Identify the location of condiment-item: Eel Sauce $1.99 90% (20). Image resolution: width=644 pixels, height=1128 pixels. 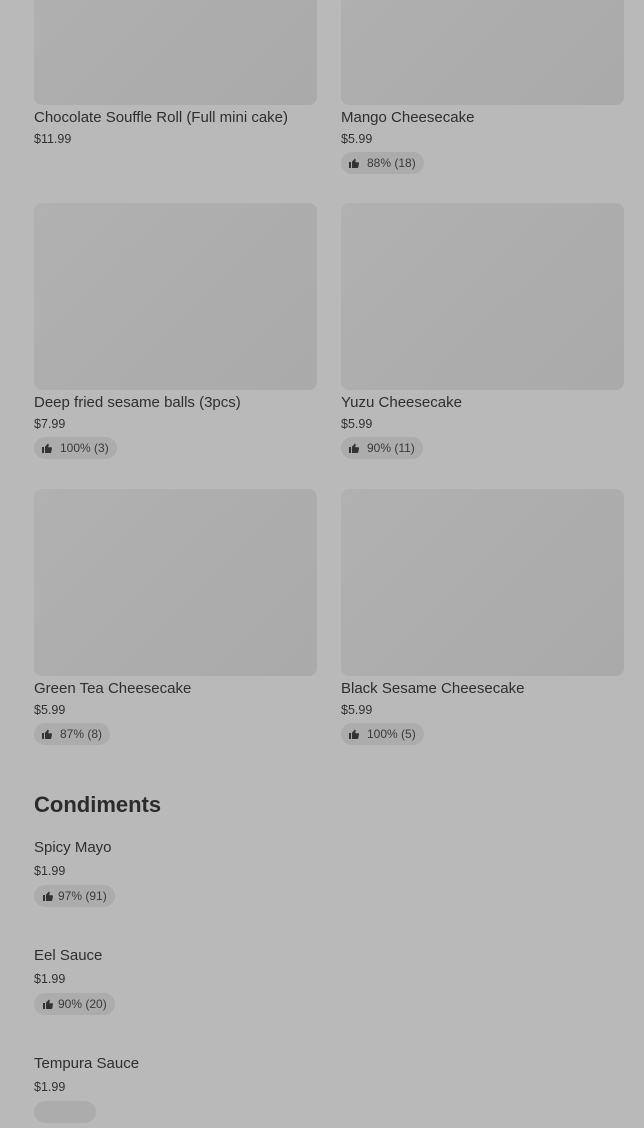
(184, 980).